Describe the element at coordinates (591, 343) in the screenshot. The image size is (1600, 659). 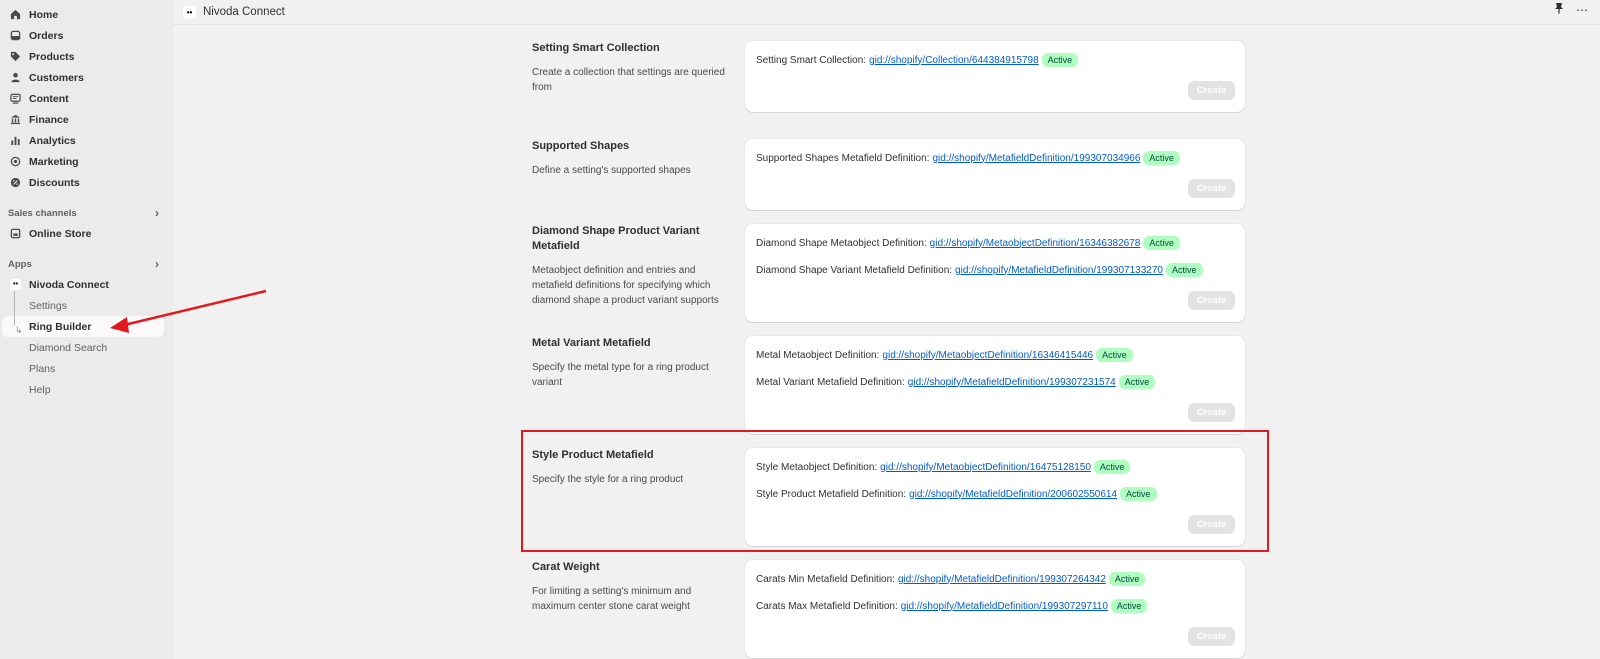
I see `section-title: Metal Variant Metafield` at that location.